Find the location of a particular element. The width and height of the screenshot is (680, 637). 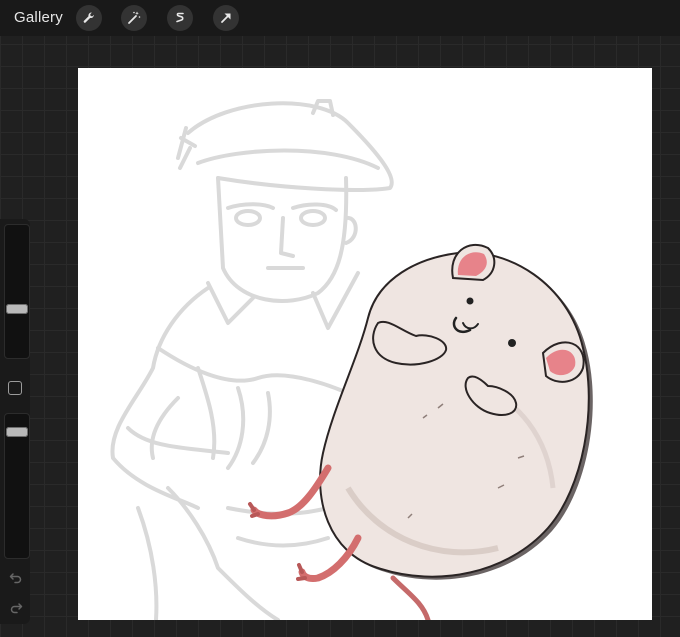

brush-size-thumb is located at coordinates (17, 309).